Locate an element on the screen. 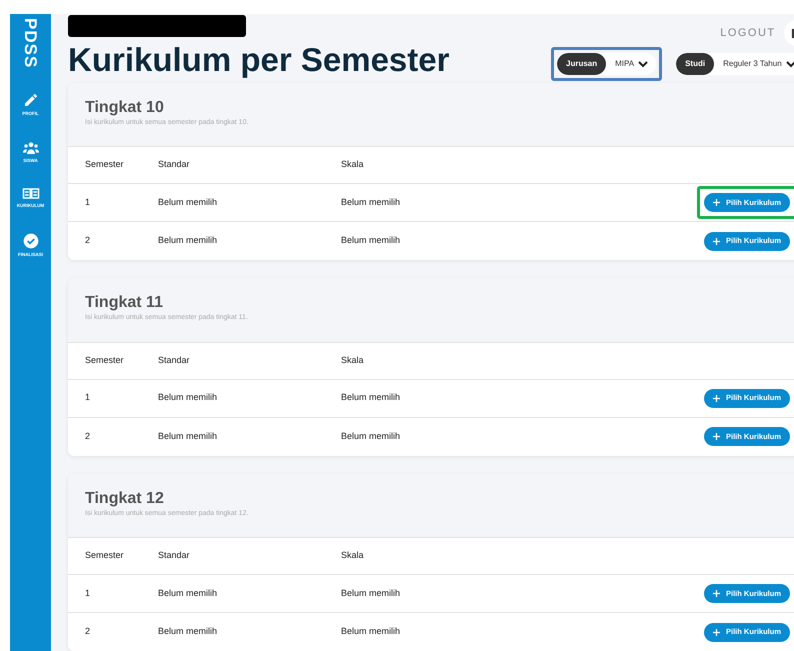 This screenshot has height=651, width=794. pencil-icon is located at coordinates (30, 100).